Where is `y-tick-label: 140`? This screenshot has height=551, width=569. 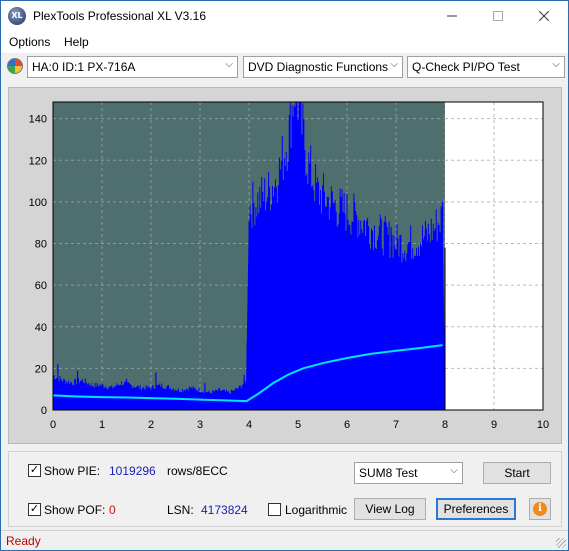
y-tick-label: 140 is located at coordinates (38, 120).